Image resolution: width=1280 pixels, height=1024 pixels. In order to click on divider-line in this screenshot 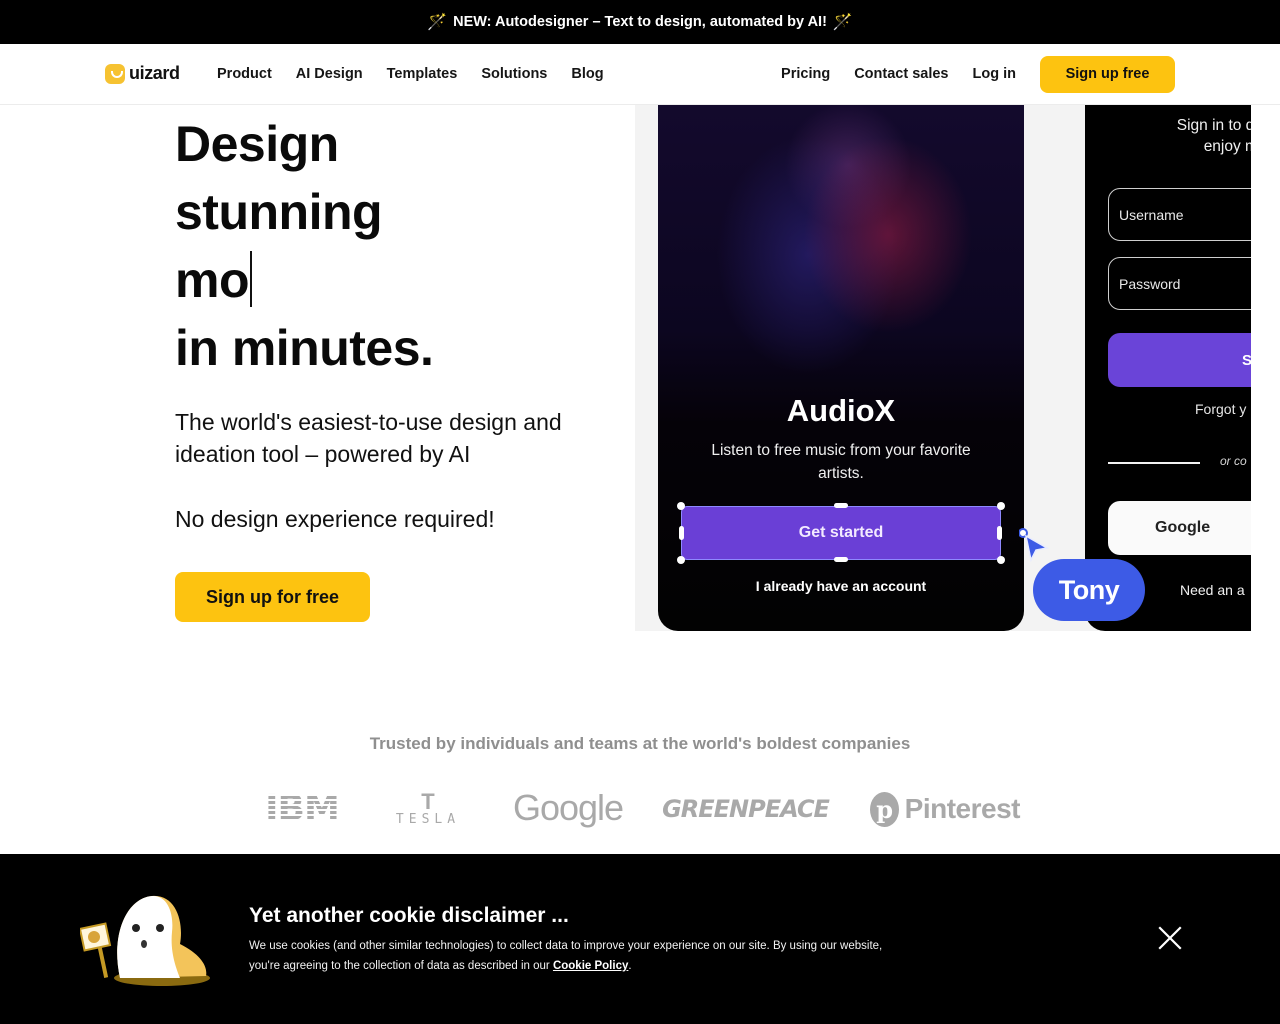, I will do `click(1154, 463)`.